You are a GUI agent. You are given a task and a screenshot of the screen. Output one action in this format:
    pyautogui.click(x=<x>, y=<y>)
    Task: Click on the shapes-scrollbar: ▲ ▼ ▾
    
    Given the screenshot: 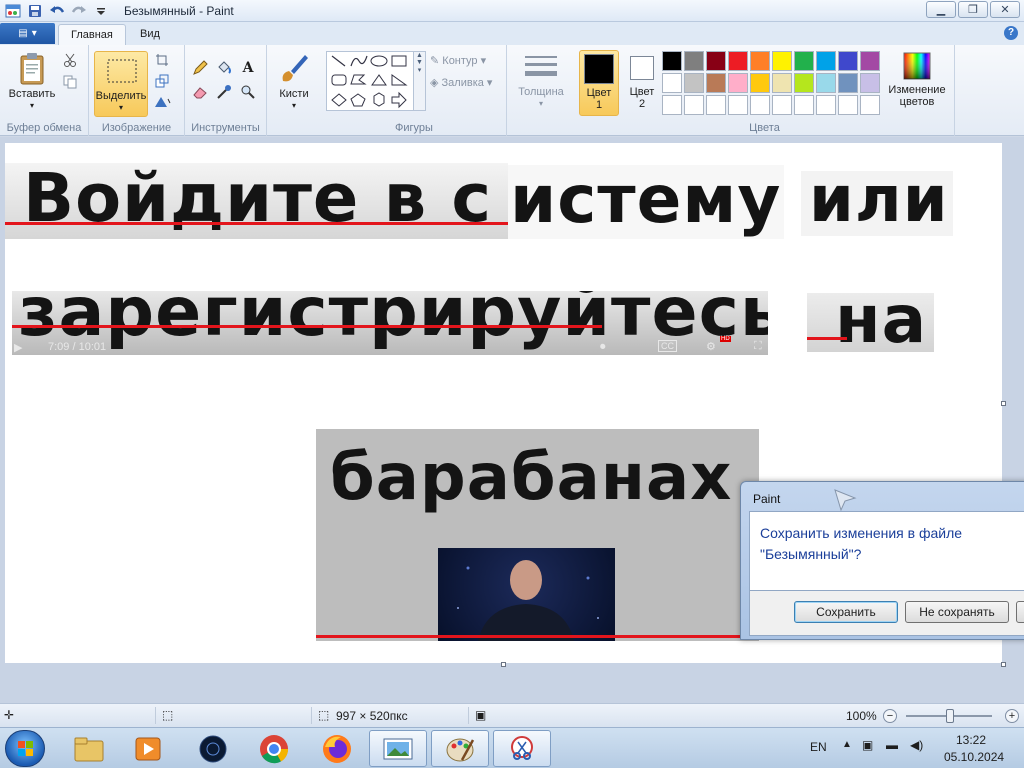 What is the action you would take?
    pyautogui.click(x=420, y=81)
    